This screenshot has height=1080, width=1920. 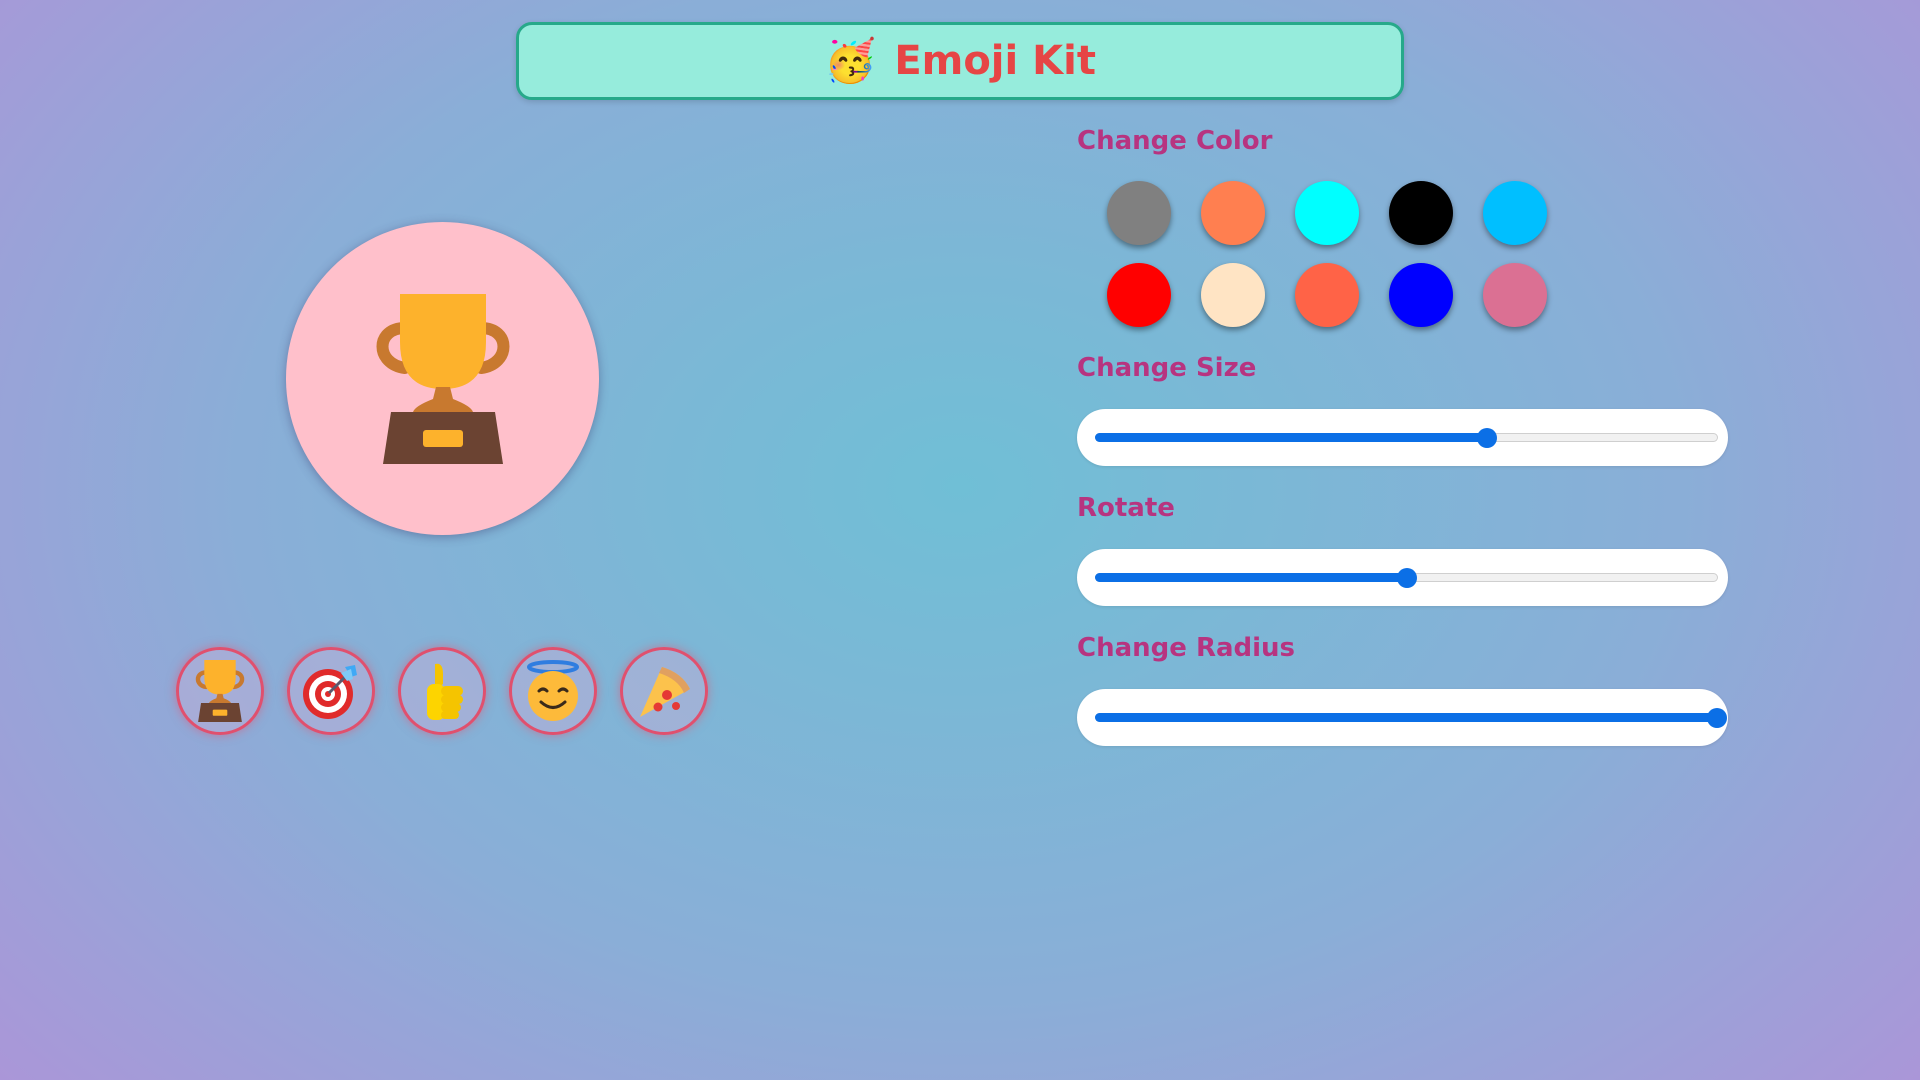 What do you see at coordinates (1487, 437) in the screenshot?
I see `size-slider-thumb` at bounding box center [1487, 437].